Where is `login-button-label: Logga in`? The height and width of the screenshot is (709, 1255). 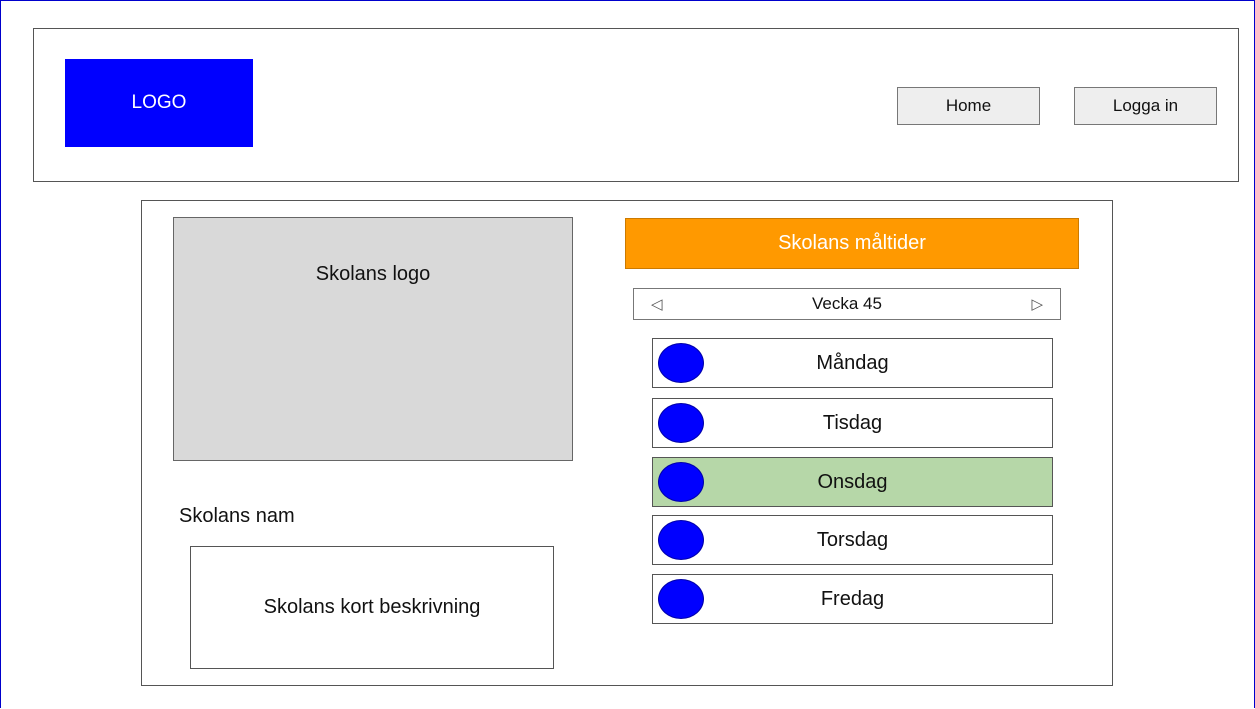
login-button-label: Logga in is located at coordinates (1145, 105).